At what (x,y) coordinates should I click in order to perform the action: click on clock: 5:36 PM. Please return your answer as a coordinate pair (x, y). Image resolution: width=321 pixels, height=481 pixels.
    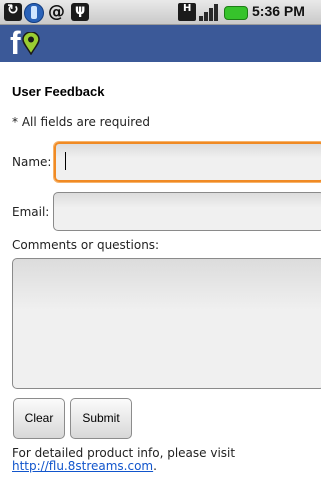
    Looking at the image, I should click on (278, 11).